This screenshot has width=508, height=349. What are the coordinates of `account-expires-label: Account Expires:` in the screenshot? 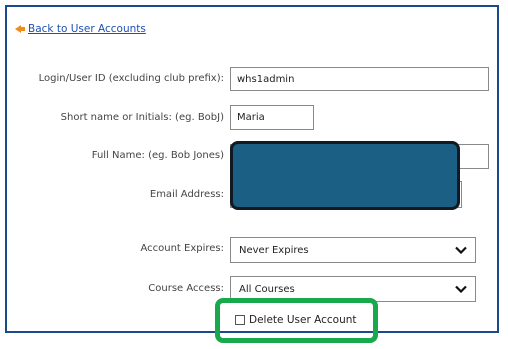 It's located at (182, 248).